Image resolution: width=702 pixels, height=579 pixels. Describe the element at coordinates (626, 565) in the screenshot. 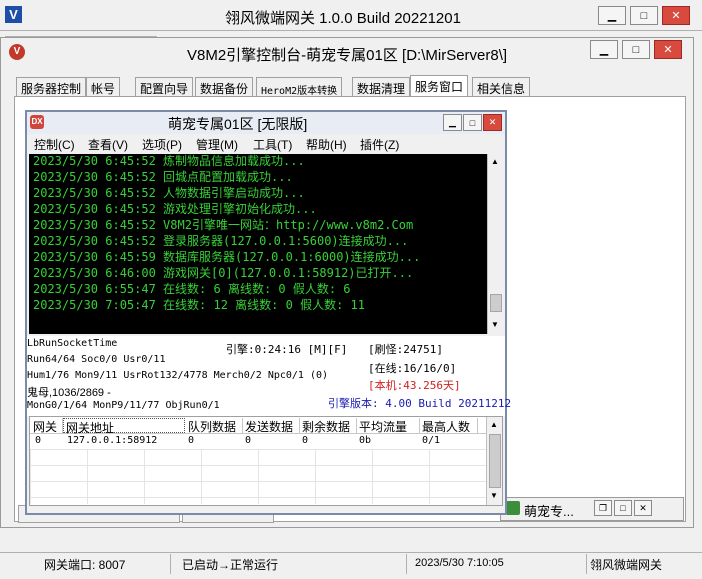

I see `status-app-name: 翎风微端网关` at that location.